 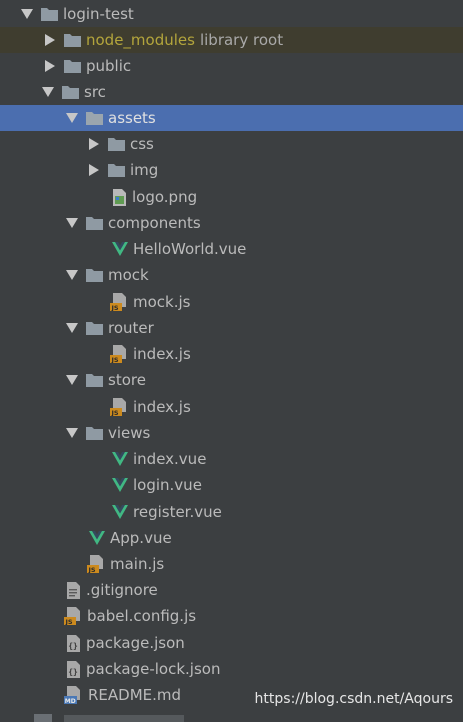 I want to click on markdown-file-icon: MD, so click(x=73, y=695).